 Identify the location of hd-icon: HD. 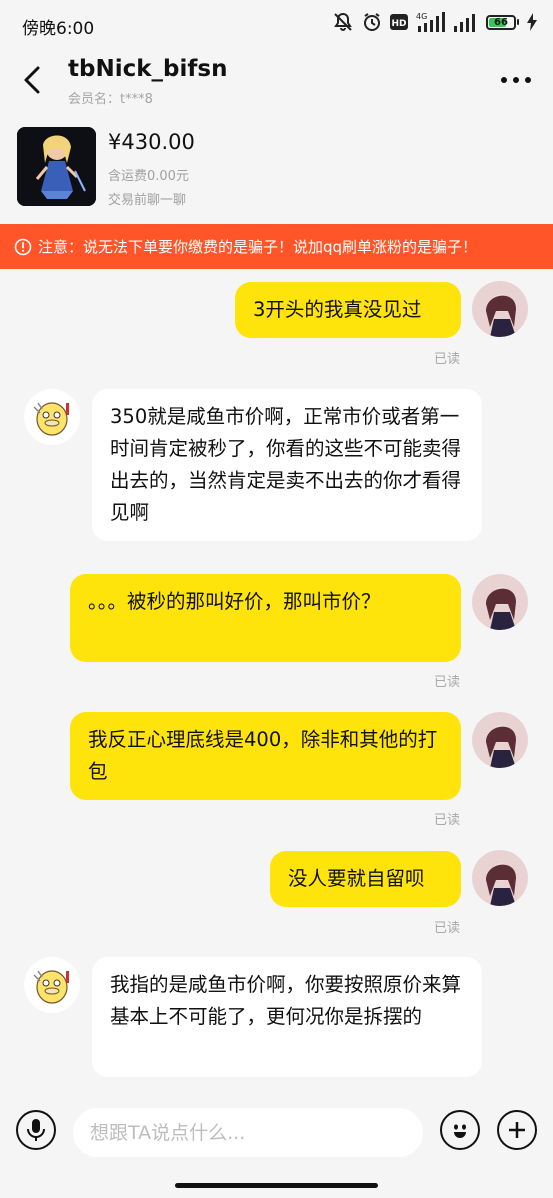
(399, 22).